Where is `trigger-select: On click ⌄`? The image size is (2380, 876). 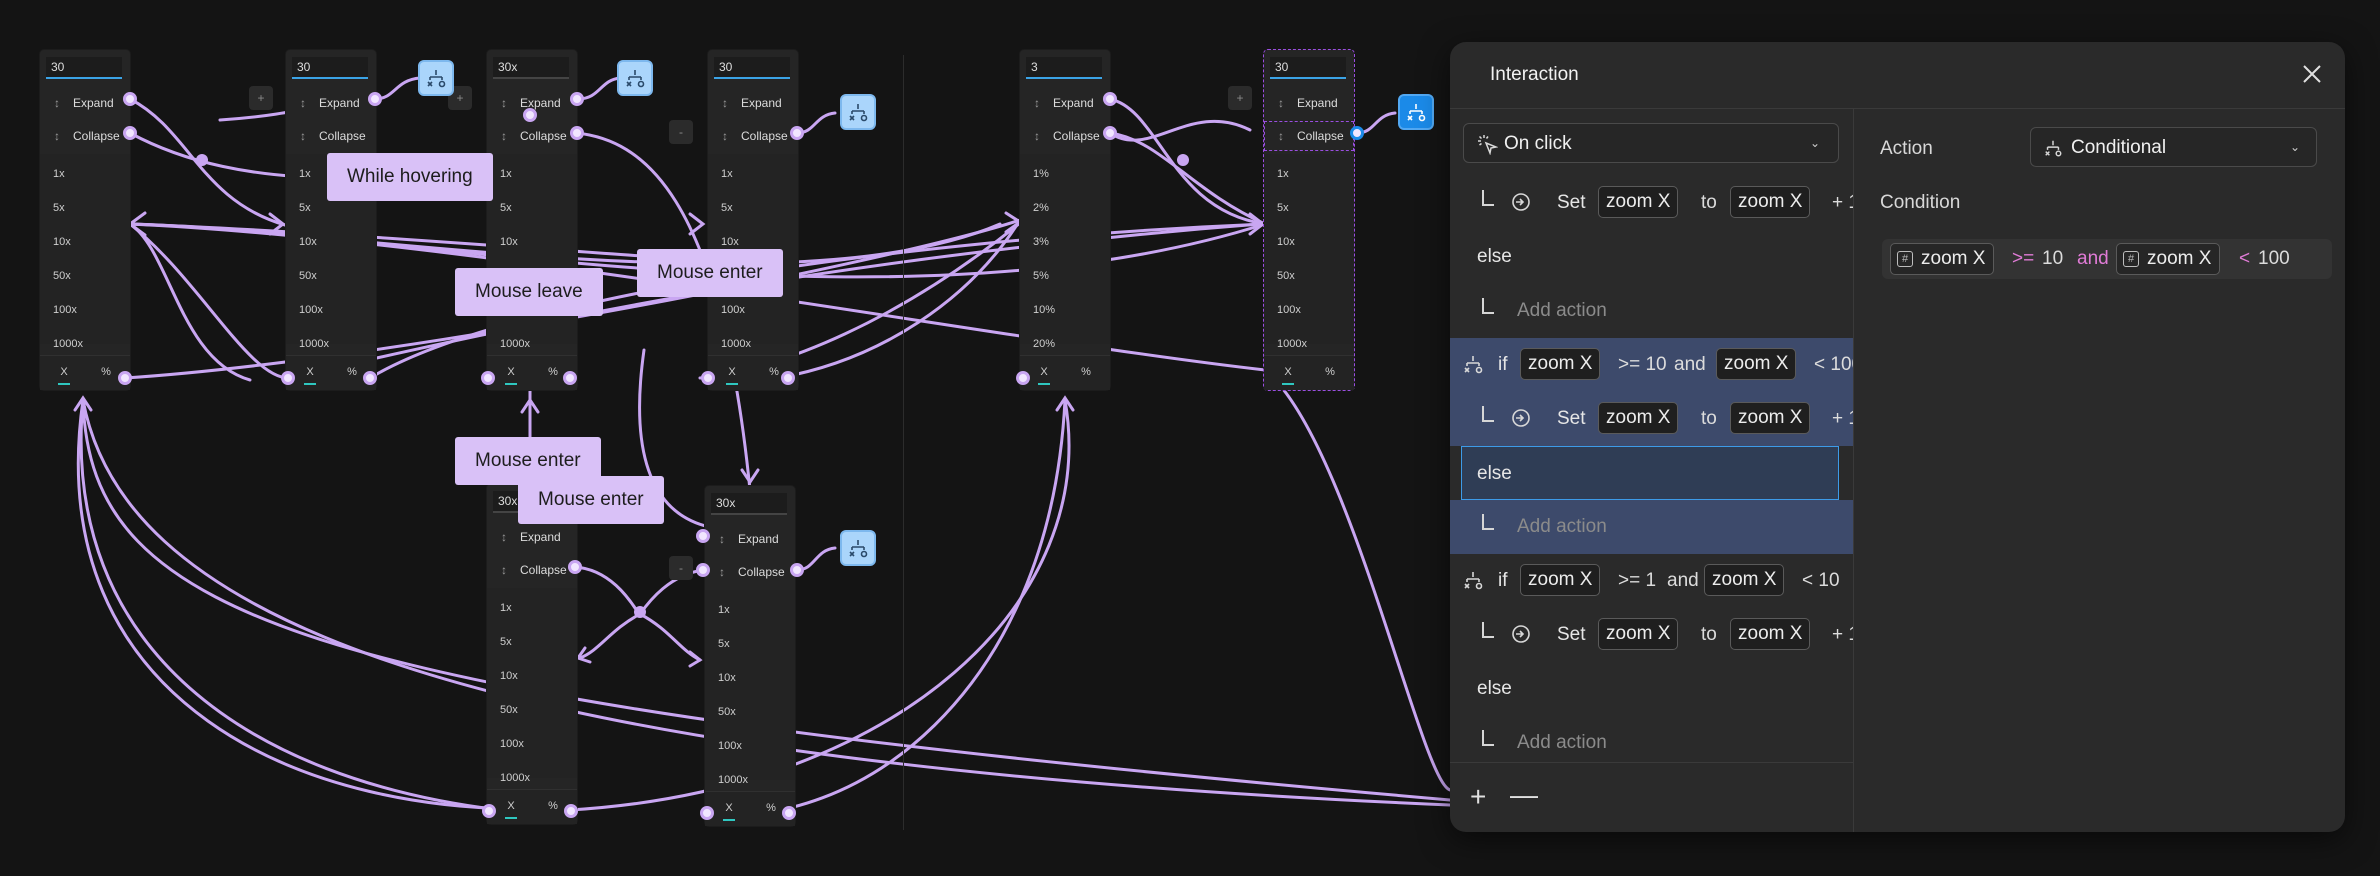
trigger-select: On click ⌄ is located at coordinates (1651, 143).